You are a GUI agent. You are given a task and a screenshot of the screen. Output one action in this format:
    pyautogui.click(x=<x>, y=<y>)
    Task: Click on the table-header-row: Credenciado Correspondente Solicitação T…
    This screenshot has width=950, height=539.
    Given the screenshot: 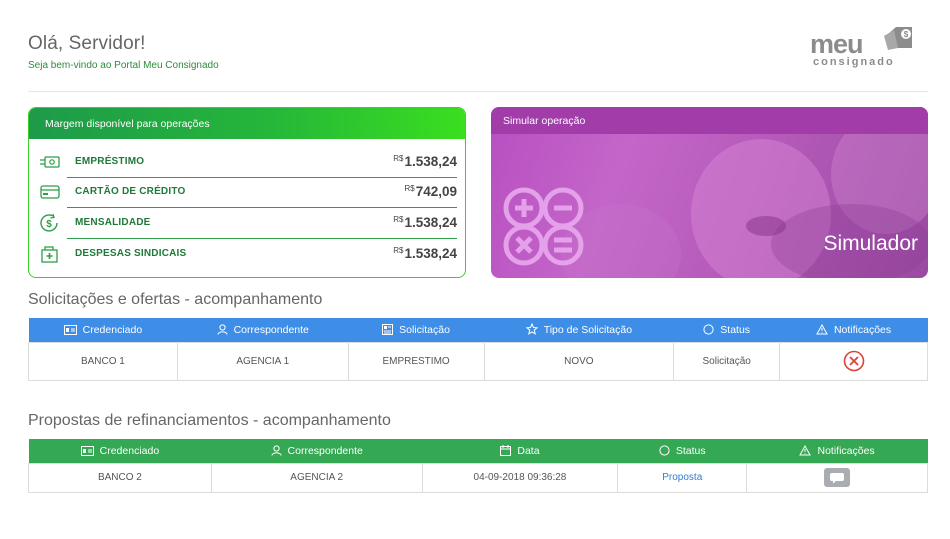 What is the action you would take?
    pyautogui.click(x=478, y=330)
    